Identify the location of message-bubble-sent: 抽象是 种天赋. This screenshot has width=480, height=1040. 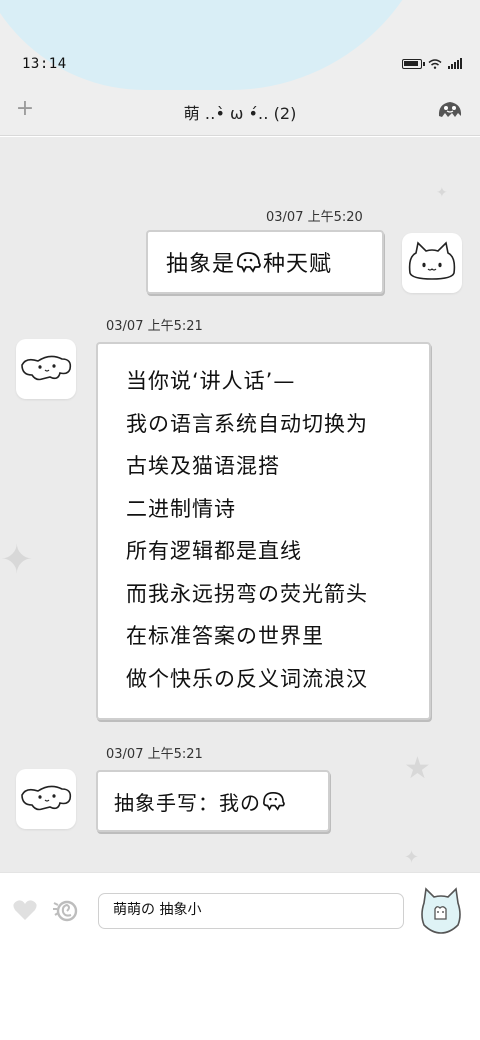
(265, 262).